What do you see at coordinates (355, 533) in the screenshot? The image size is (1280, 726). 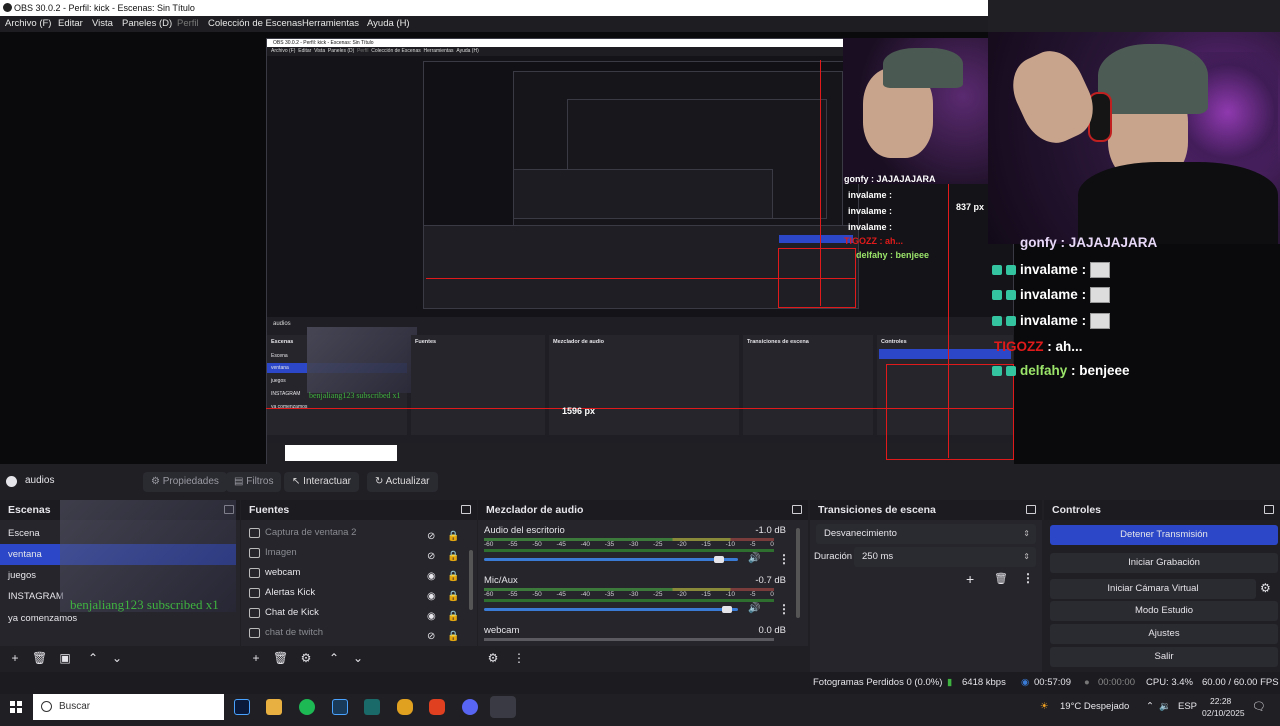 I see `source-item: Captura de ventana 2 ⊘ 🔒` at bounding box center [355, 533].